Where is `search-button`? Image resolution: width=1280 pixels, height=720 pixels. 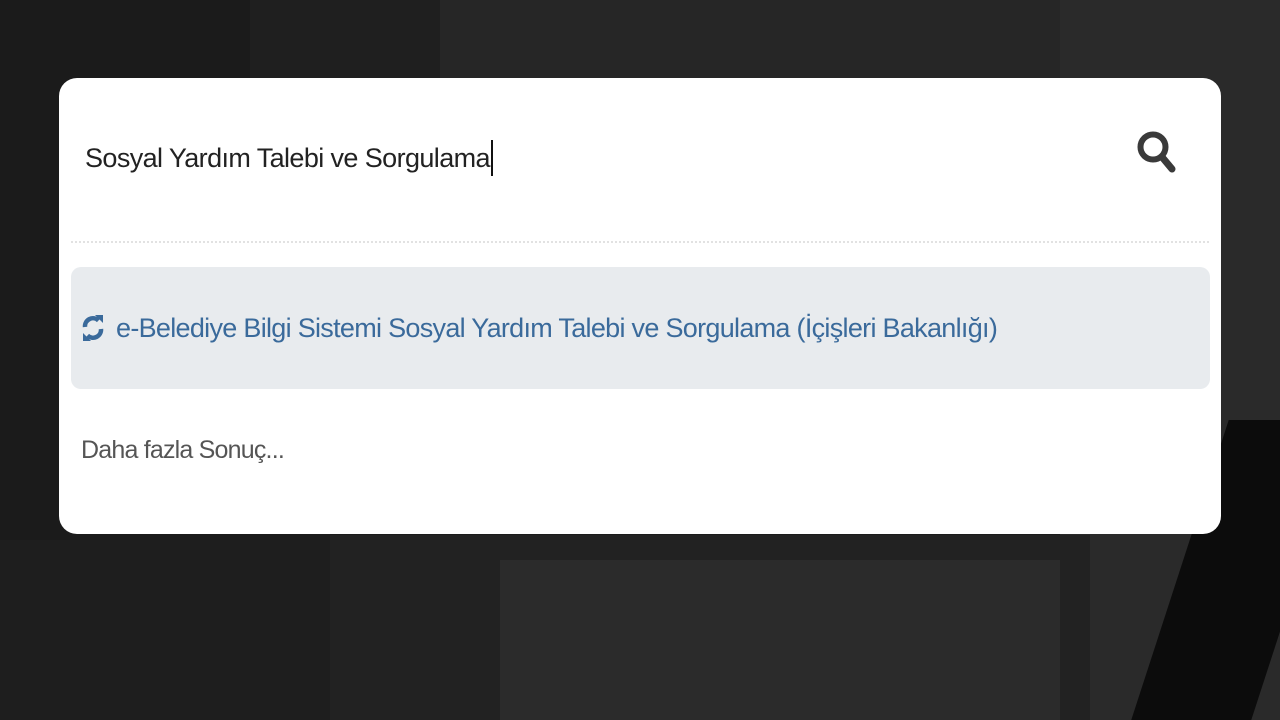 search-button is located at coordinates (1157, 153).